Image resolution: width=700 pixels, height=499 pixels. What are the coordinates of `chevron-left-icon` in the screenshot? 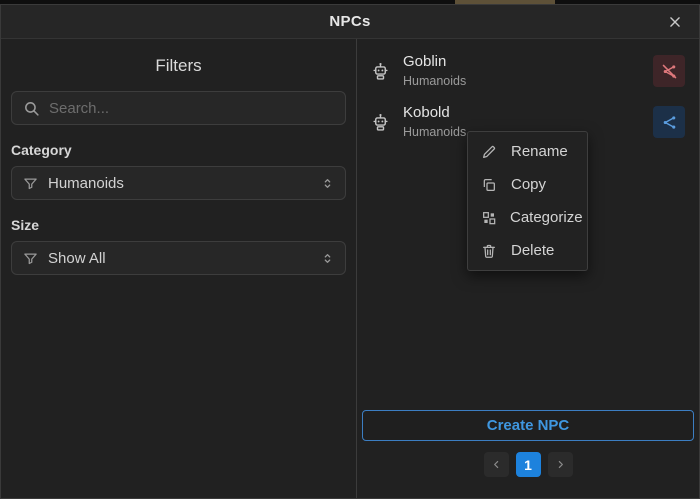 It's located at (495, 464).